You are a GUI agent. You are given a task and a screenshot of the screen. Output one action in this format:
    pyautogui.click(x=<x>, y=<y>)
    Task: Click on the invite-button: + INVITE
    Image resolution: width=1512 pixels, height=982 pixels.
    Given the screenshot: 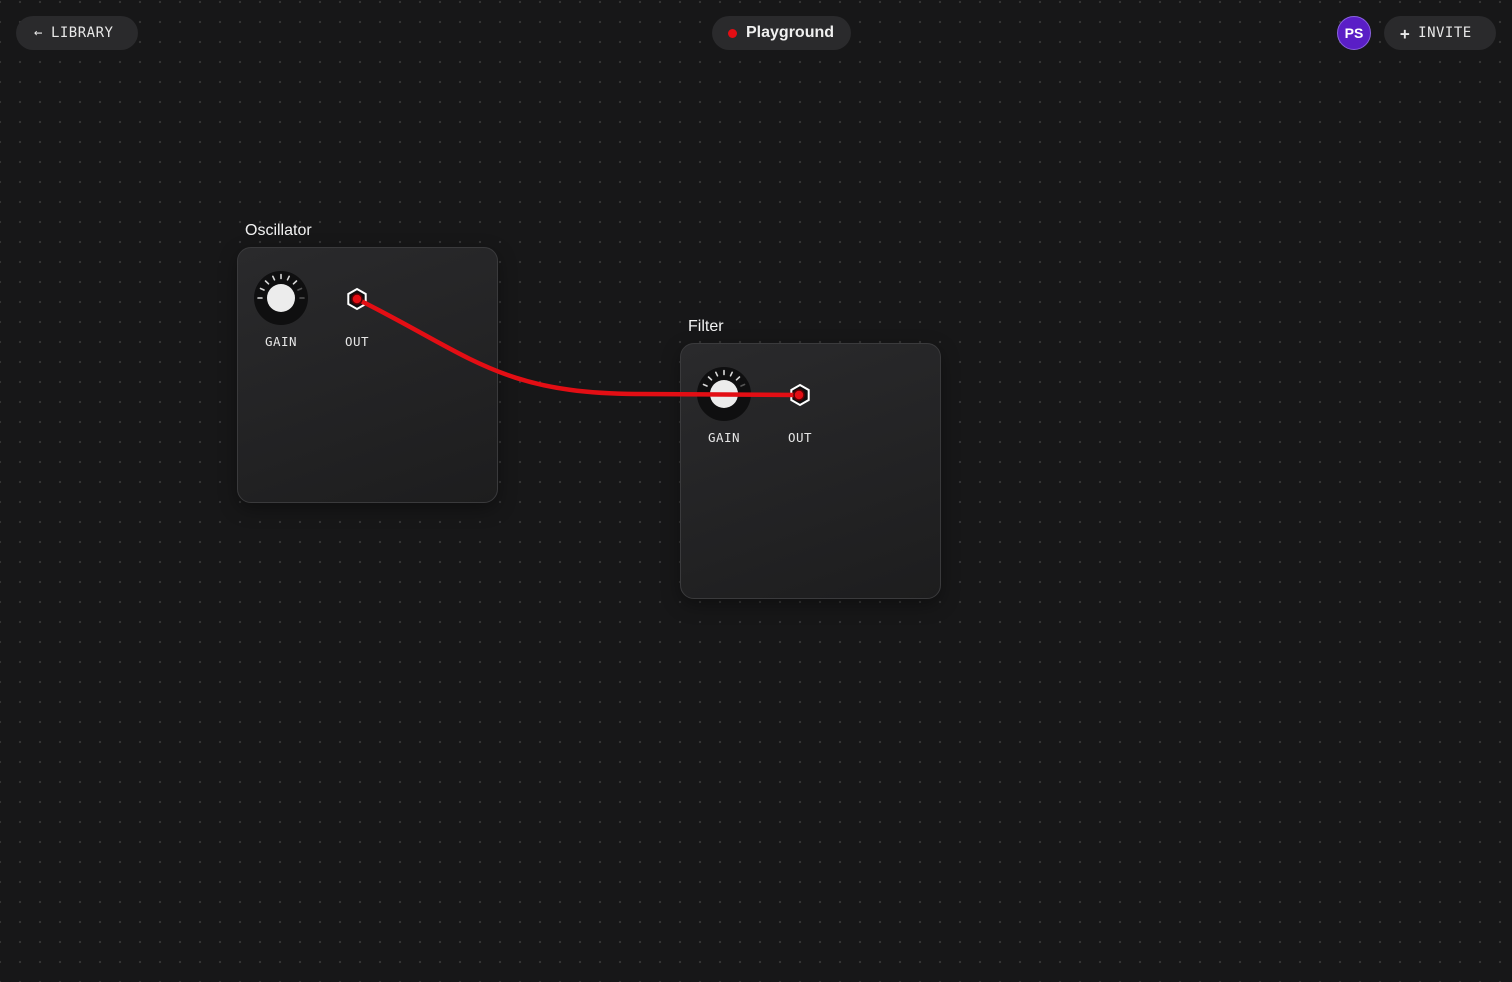 What is the action you would take?
    pyautogui.click(x=1440, y=33)
    